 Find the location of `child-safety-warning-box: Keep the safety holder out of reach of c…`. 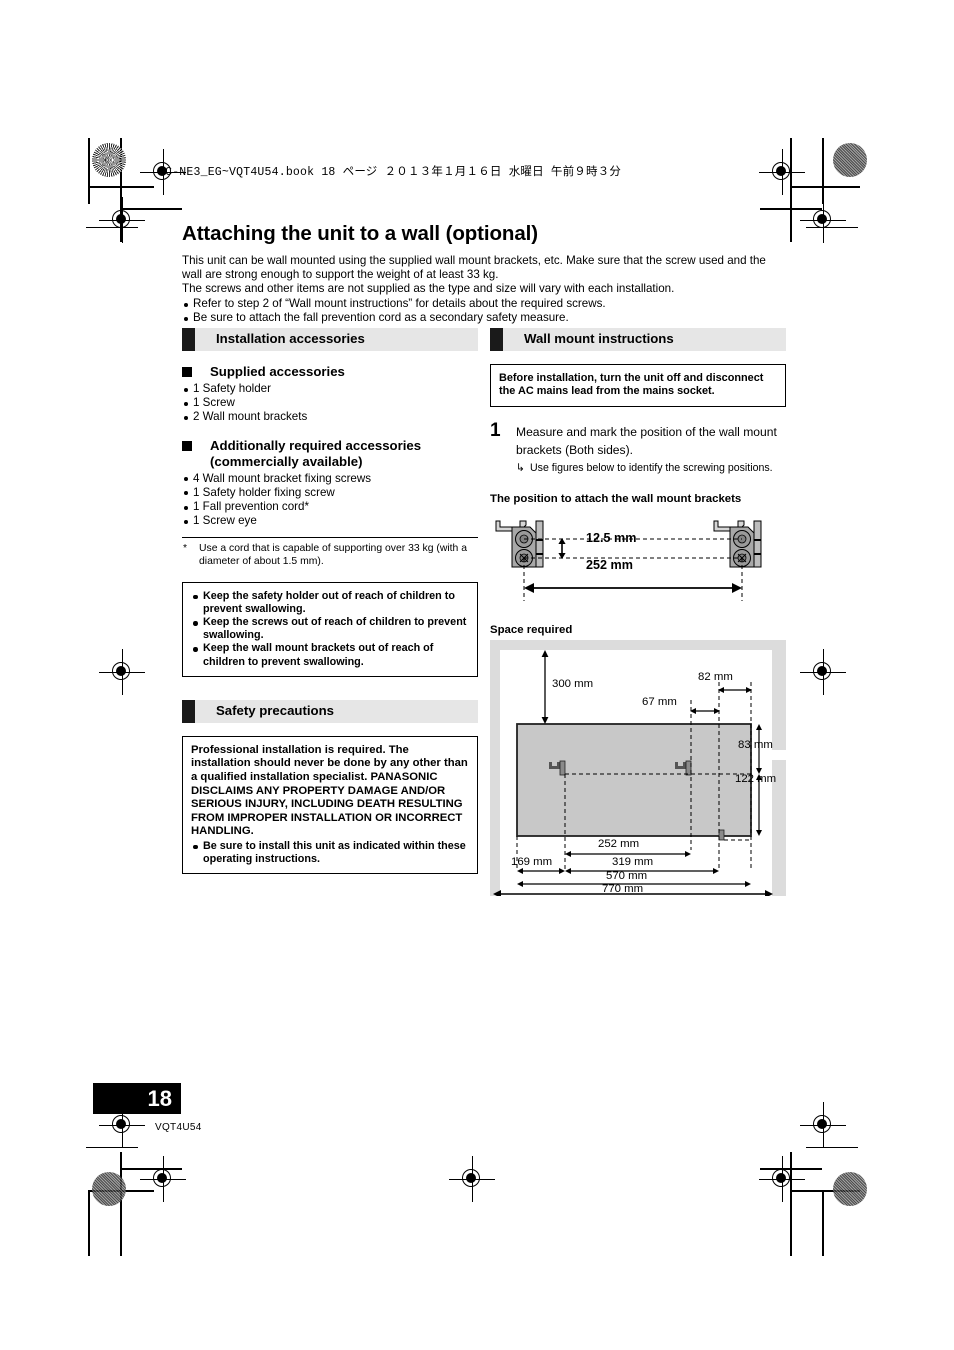

child-safety-warning-box: Keep the safety holder out of reach of c… is located at coordinates (330, 629).